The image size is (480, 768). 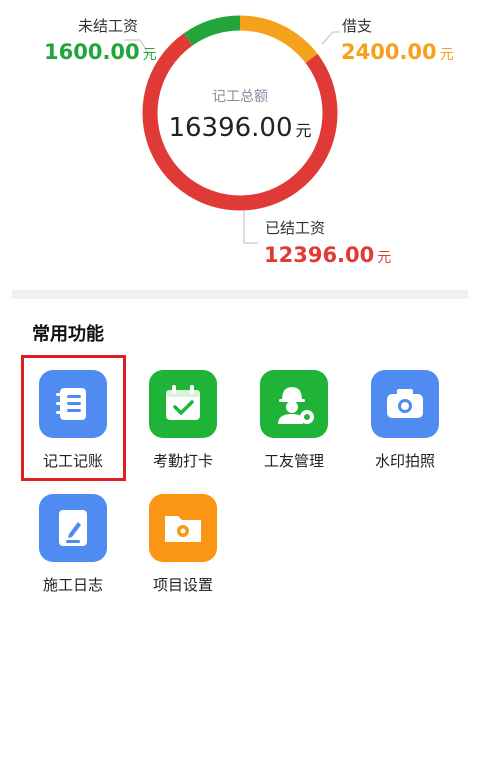 I want to click on camera-icon, so click(x=405, y=404).